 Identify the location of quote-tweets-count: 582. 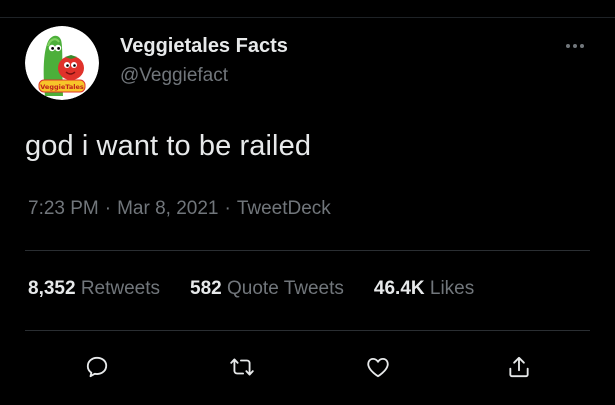
(206, 288).